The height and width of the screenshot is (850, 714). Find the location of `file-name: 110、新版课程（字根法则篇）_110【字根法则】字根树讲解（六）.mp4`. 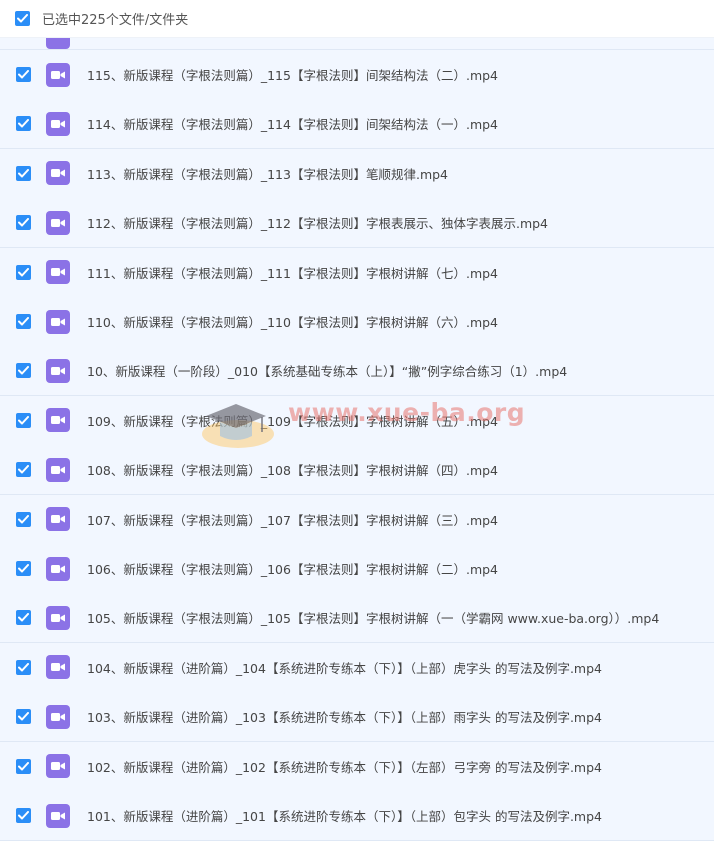

file-name: 110、新版课程（字根法则篇）_110【字根法则】字根树讲解（六）.mp4 is located at coordinates (292, 321).